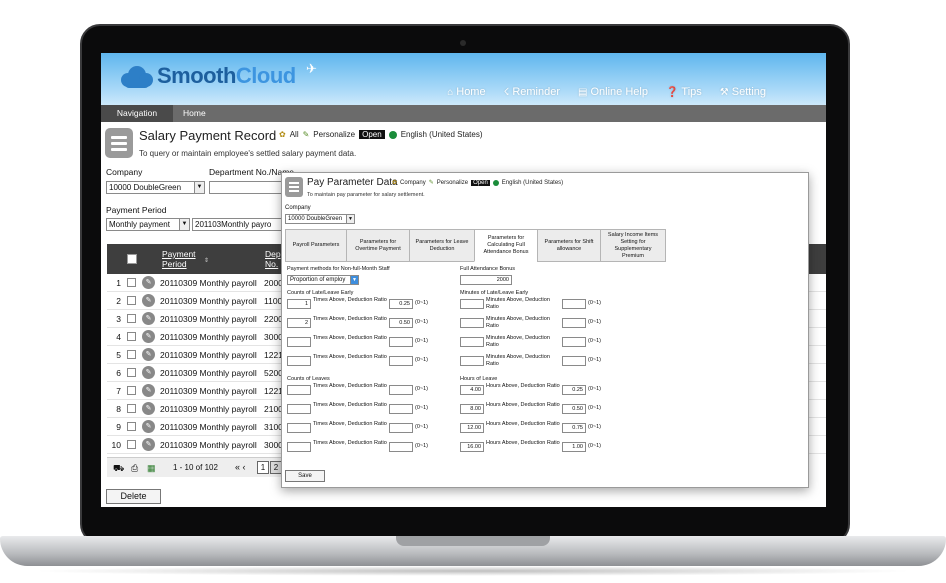 Image resolution: width=946 pixels, height=583 pixels. What do you see at coordinates (133, 496) in the screenshot?
I see `delete-button: Delete` at bounding box center [133, 496].